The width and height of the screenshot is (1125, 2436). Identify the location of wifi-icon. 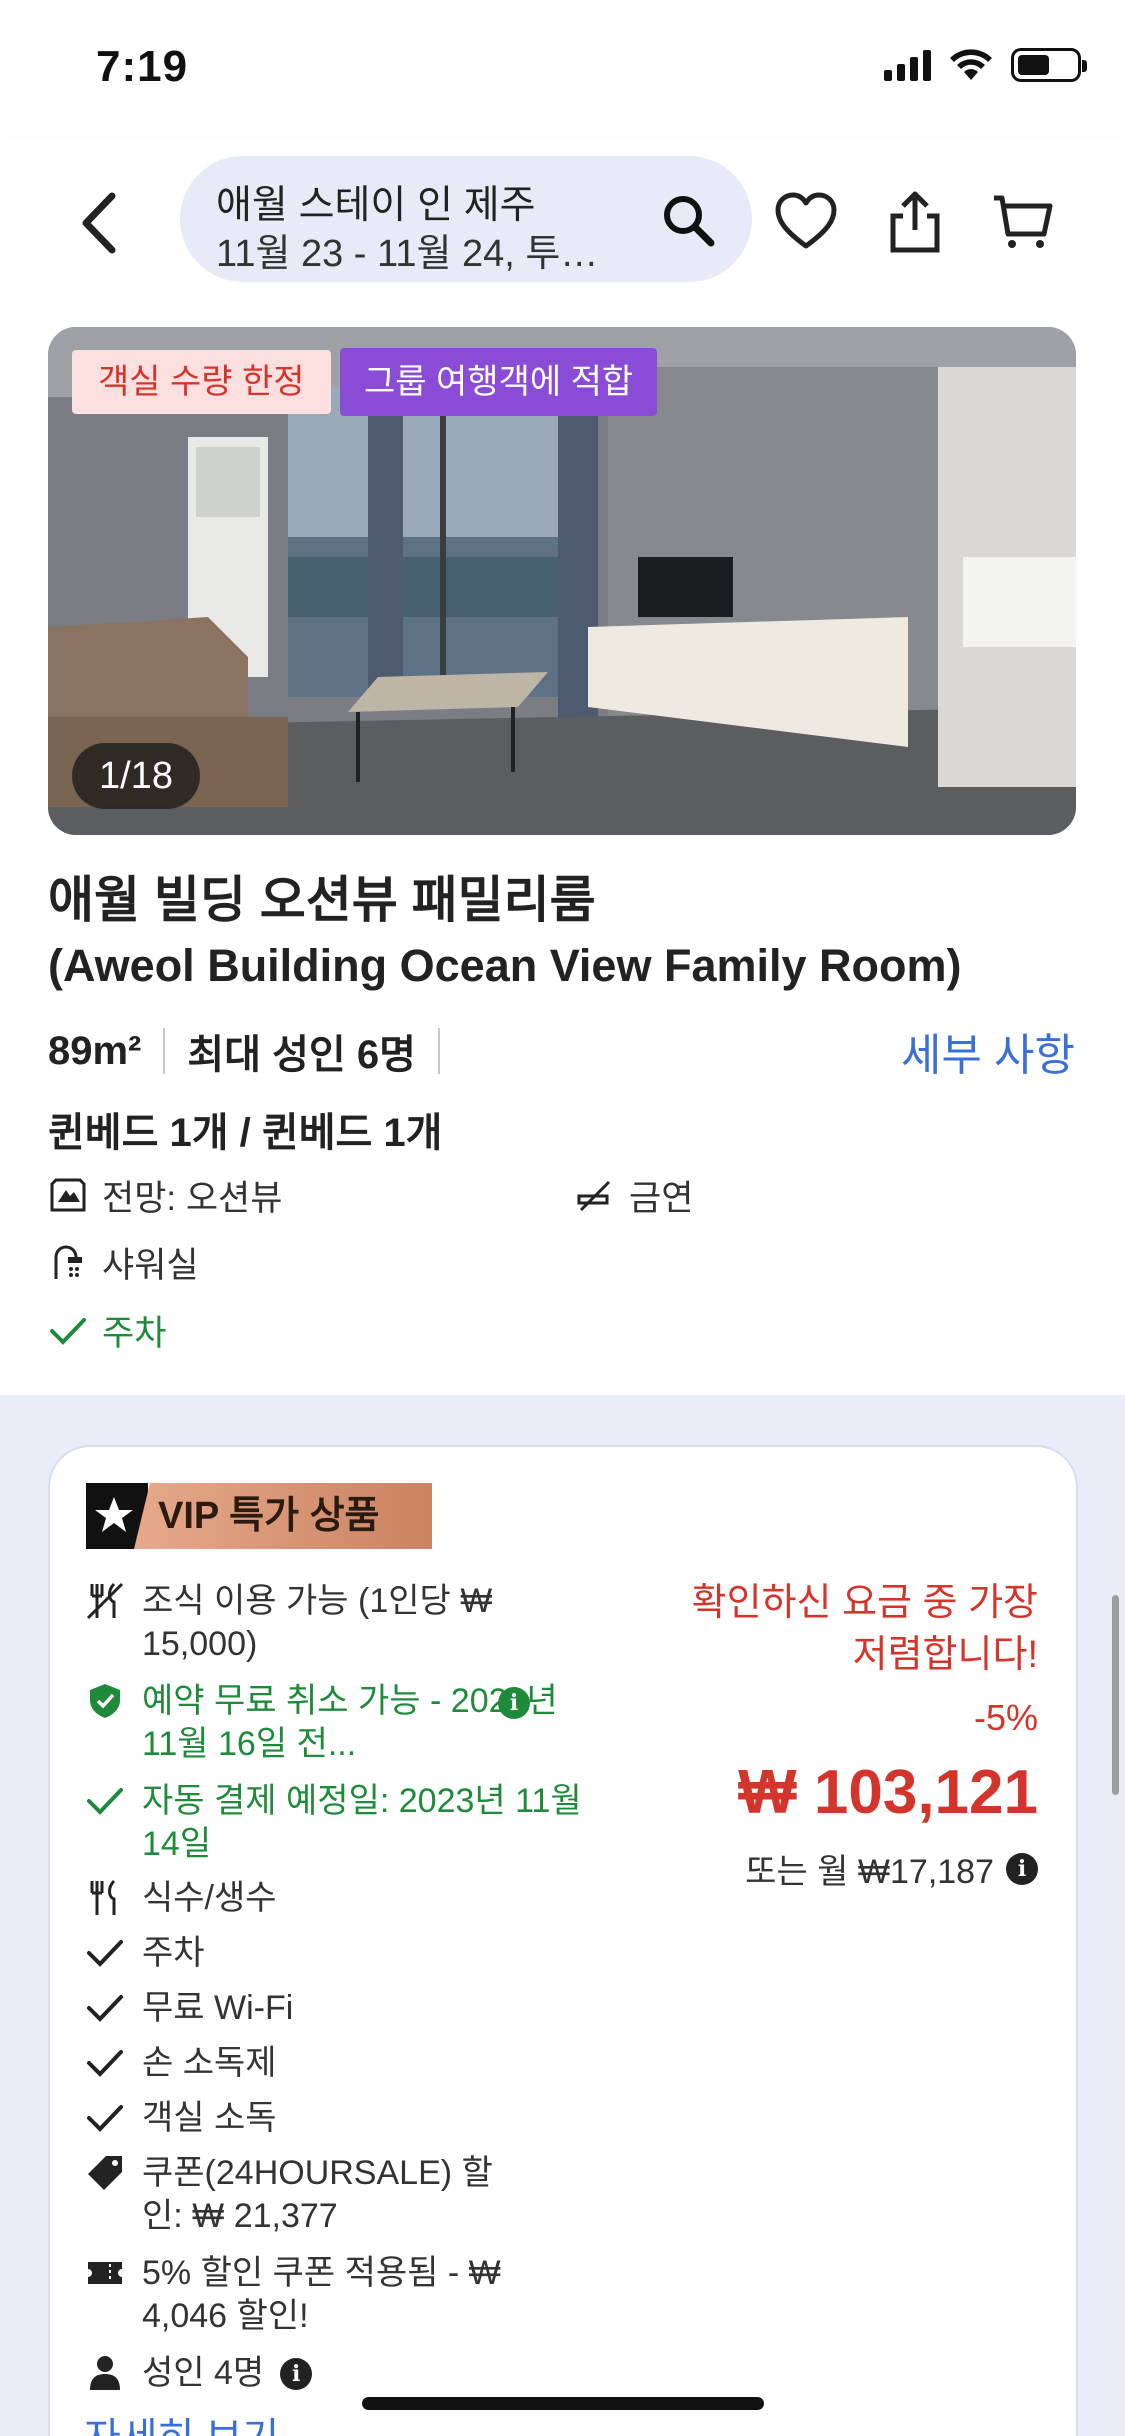
(971, 64).